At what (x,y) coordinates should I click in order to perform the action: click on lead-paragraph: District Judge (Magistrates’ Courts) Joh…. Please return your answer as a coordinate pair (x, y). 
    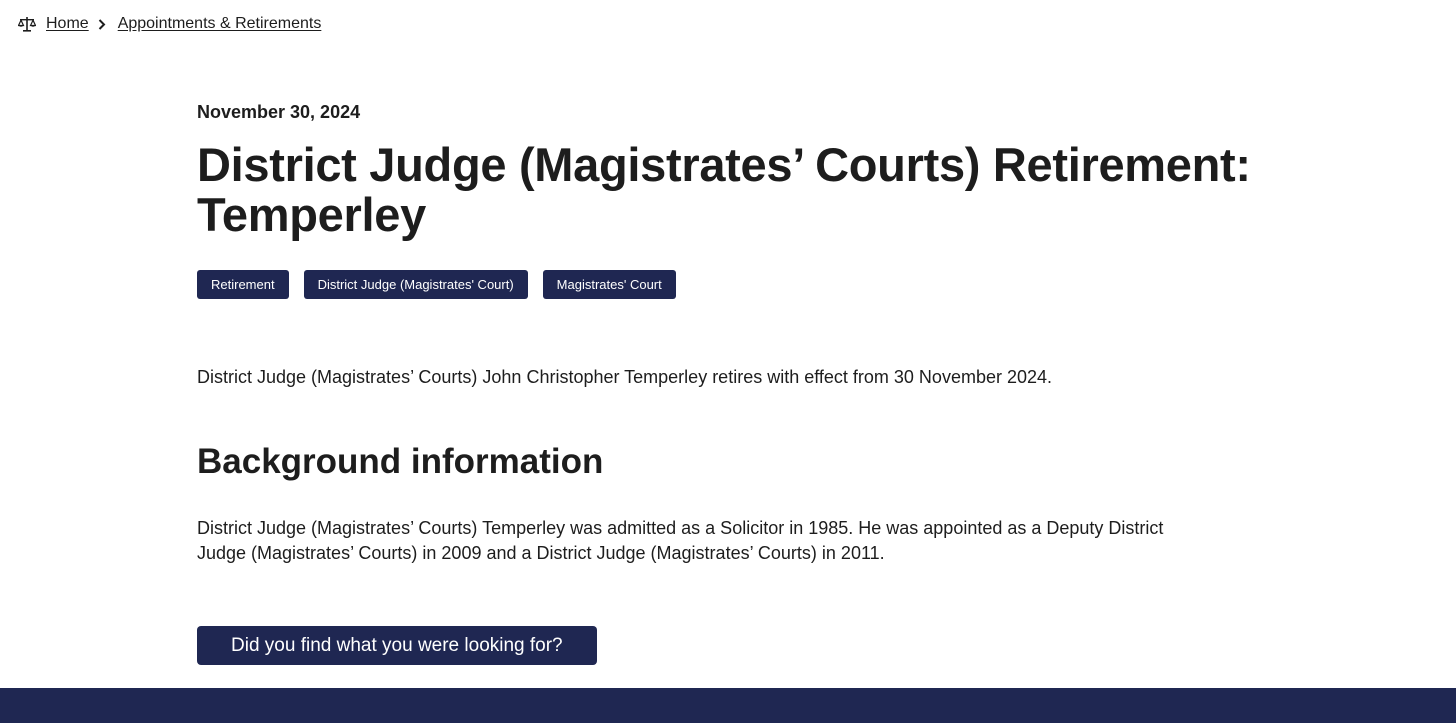
    Looking at the image, I should click on (625, 377).